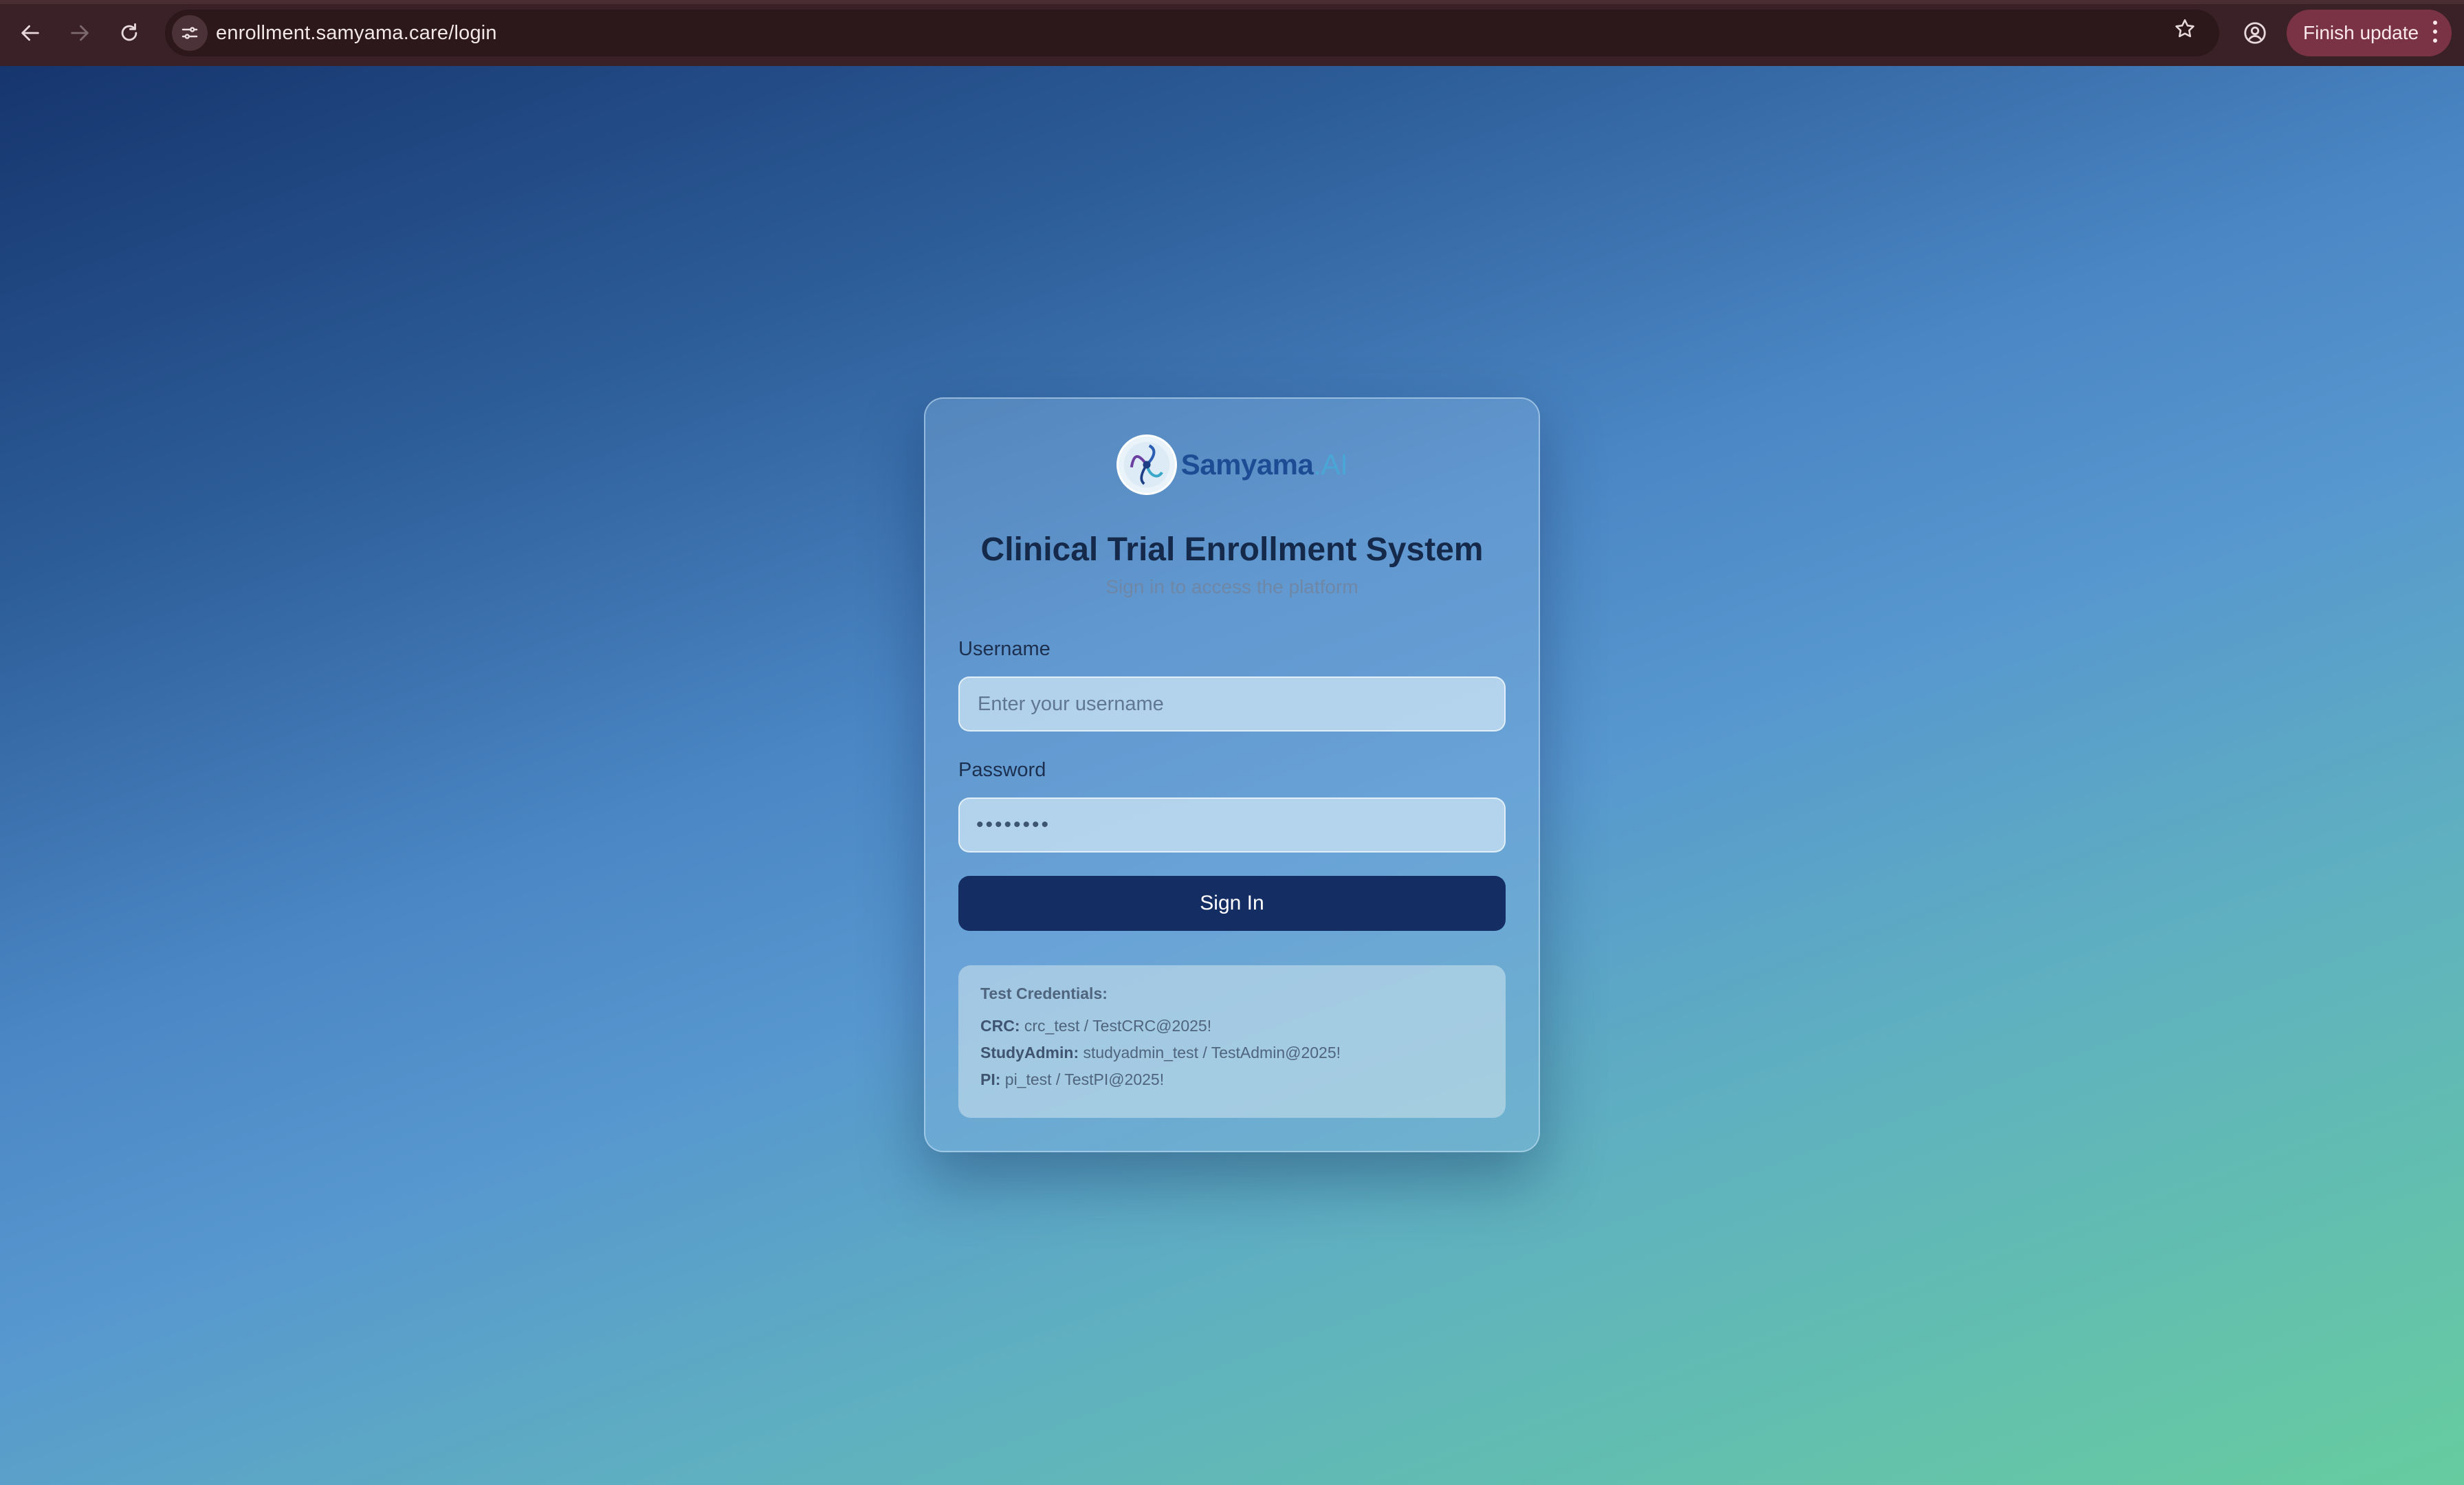 The width and height of the screenshot is (2464, 1485). I want to click on credential-role: PI:, so click(990, 1079).